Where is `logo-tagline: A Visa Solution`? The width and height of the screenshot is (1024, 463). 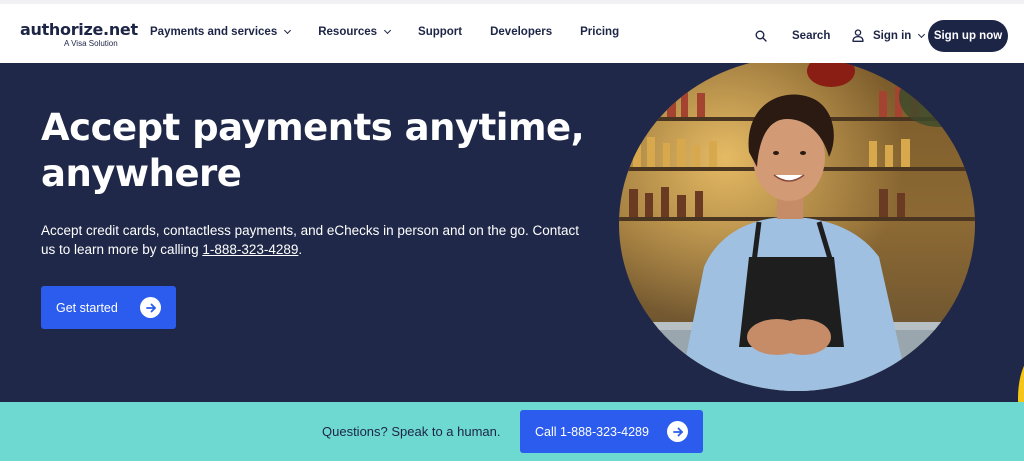 logo-tagline: A Visa Solution is located at coordinates (91, 43).